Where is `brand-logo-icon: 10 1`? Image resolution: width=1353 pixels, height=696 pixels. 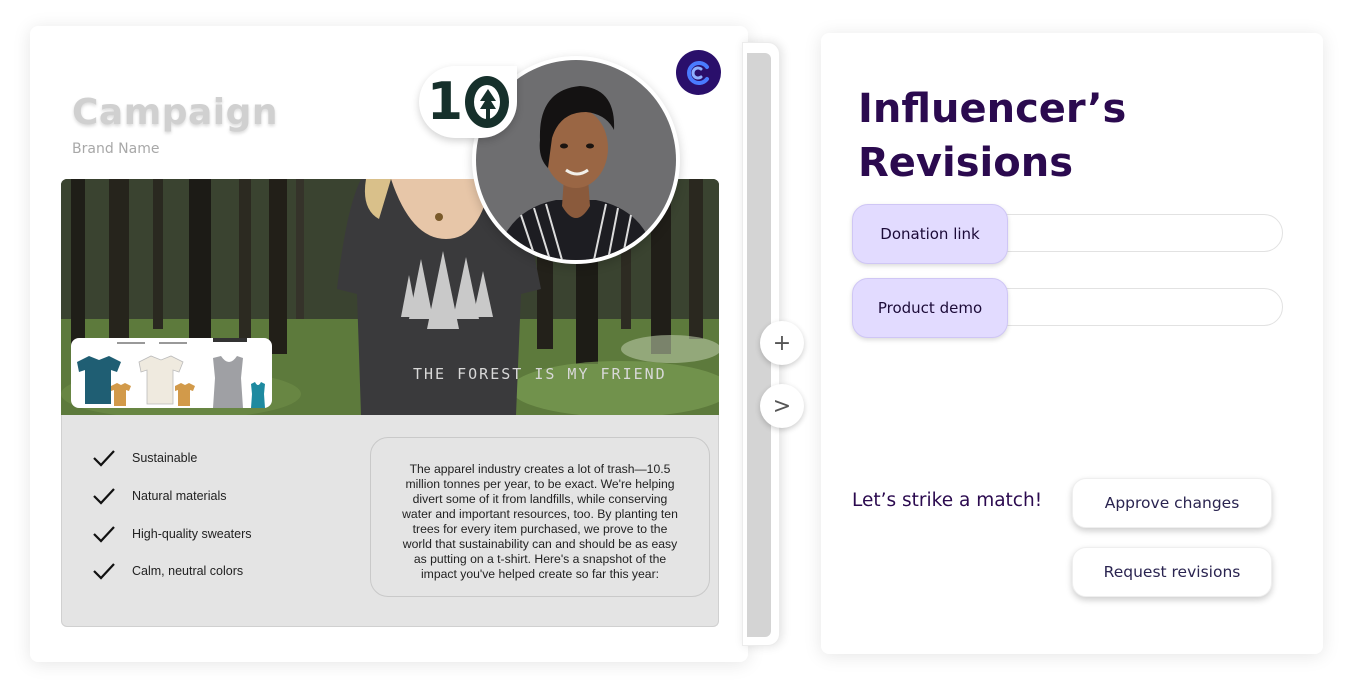 brand-logo-icon: 10 1 is located at coordinates (468, 102).